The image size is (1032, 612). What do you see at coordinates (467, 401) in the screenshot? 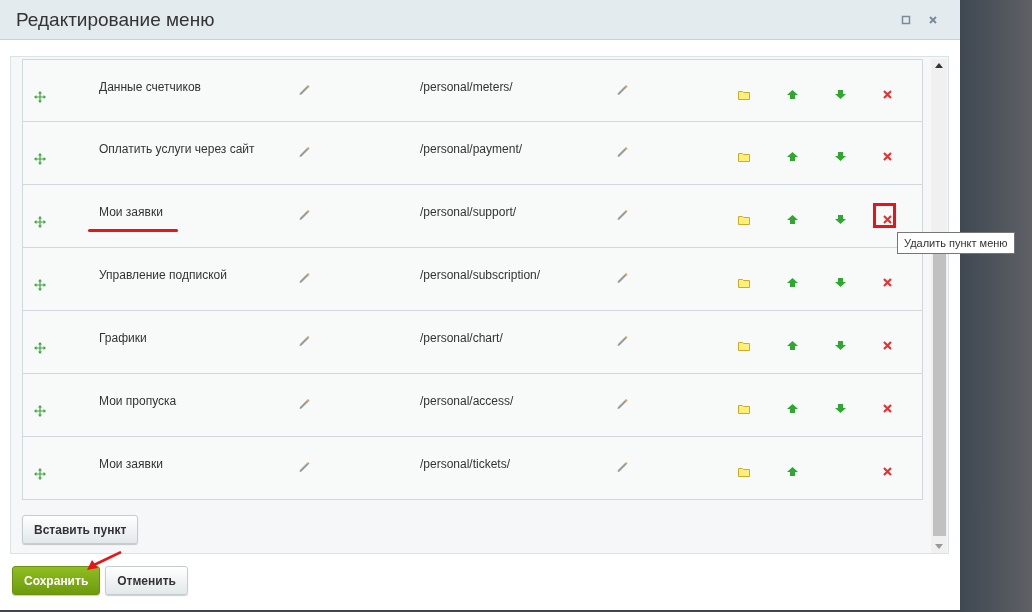
I see `menu-item-url: /personal/access/` at bounding box center [467, 401].